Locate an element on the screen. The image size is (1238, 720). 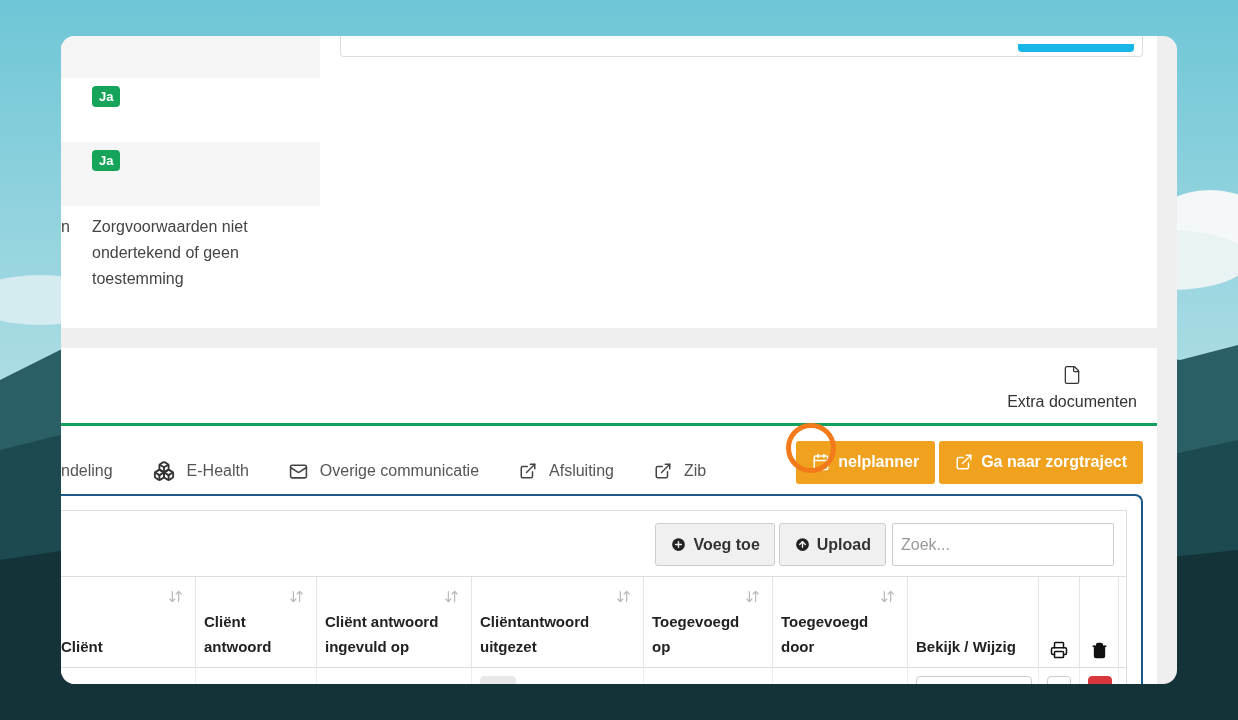
toolbar-button: Upload is located at coordinates (832, 544).